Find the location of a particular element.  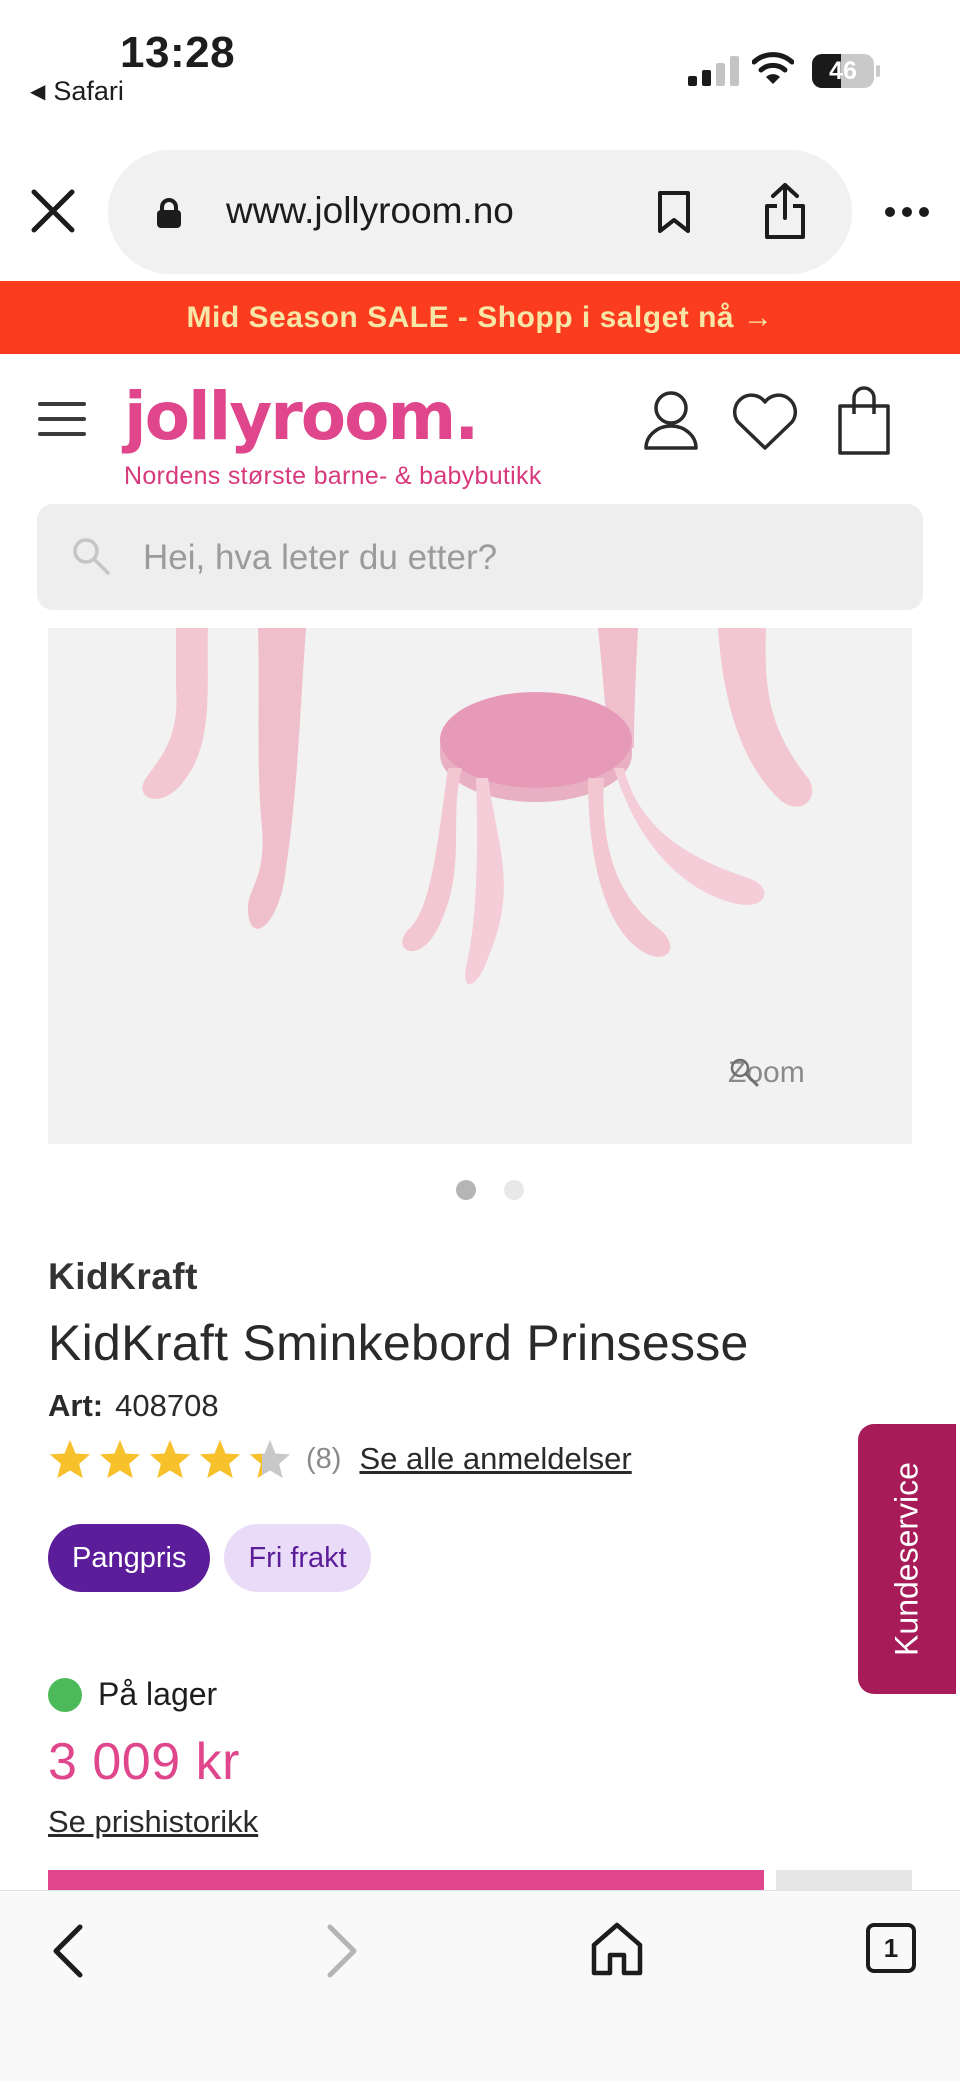

forward-icon is located at coordinates (342, 1951).